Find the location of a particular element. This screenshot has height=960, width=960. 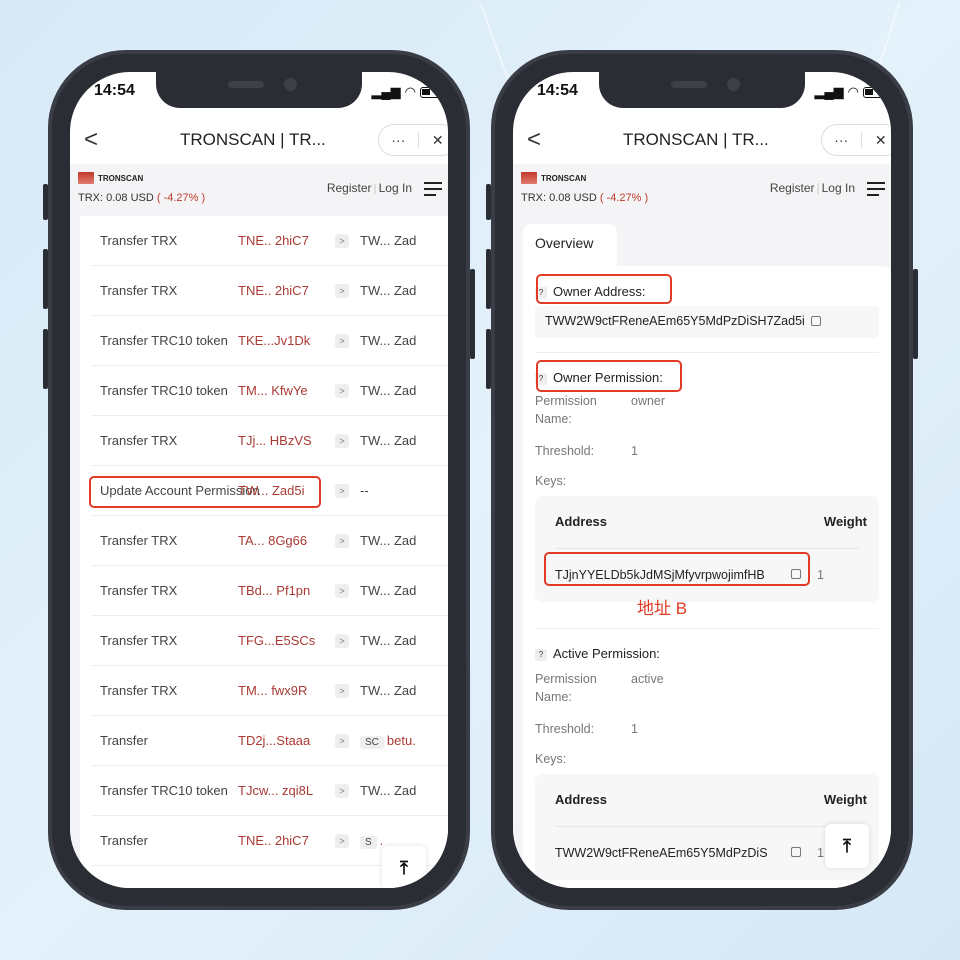

tab-overview: Overview is located at coordinates (570, 245).